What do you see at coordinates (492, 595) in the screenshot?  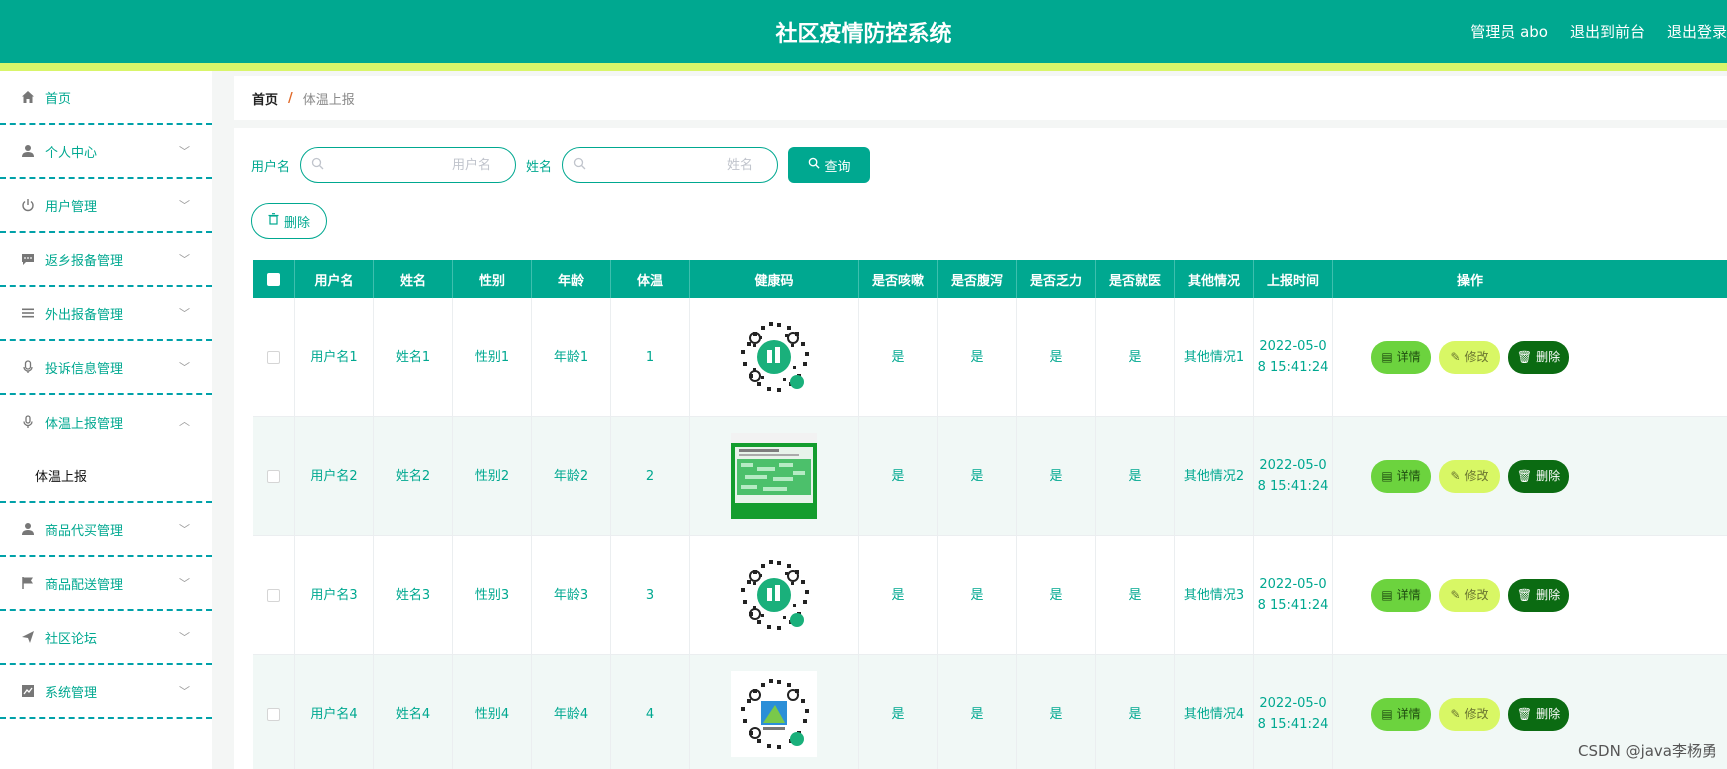 I see `cell-gender: 性别3` at bounding box center [492, 595].